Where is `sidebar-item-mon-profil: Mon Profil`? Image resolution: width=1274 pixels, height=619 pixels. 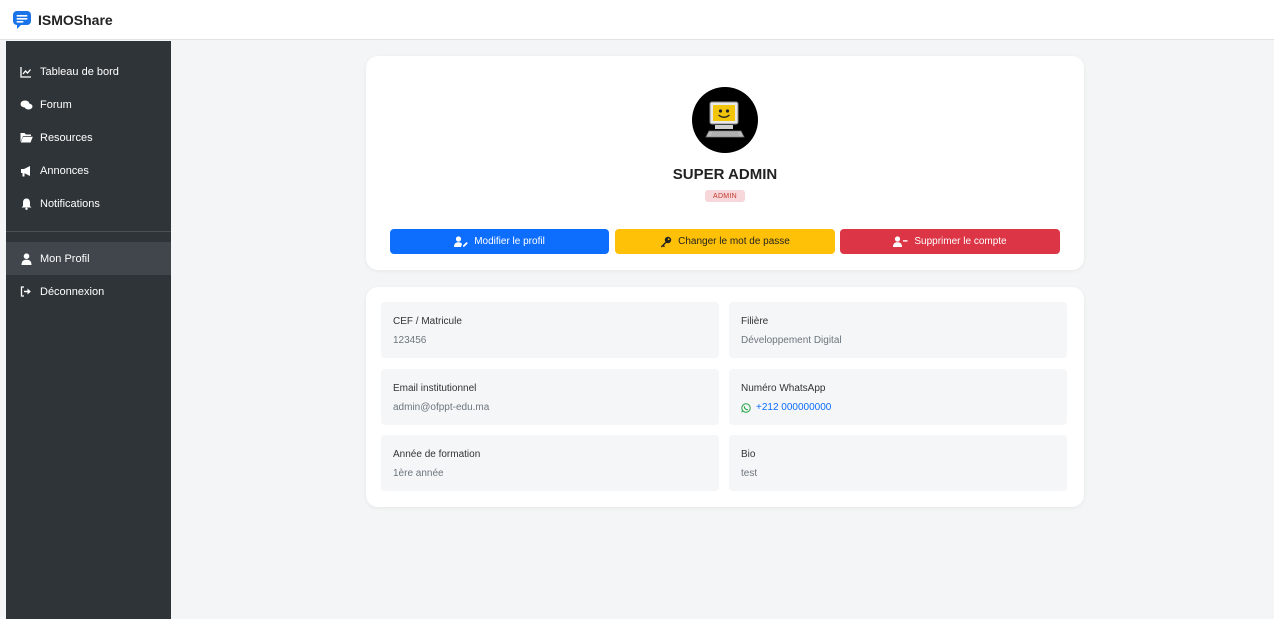 sidebar-item-mon-profil: Mon Profil is located at coordinates (88, 258).